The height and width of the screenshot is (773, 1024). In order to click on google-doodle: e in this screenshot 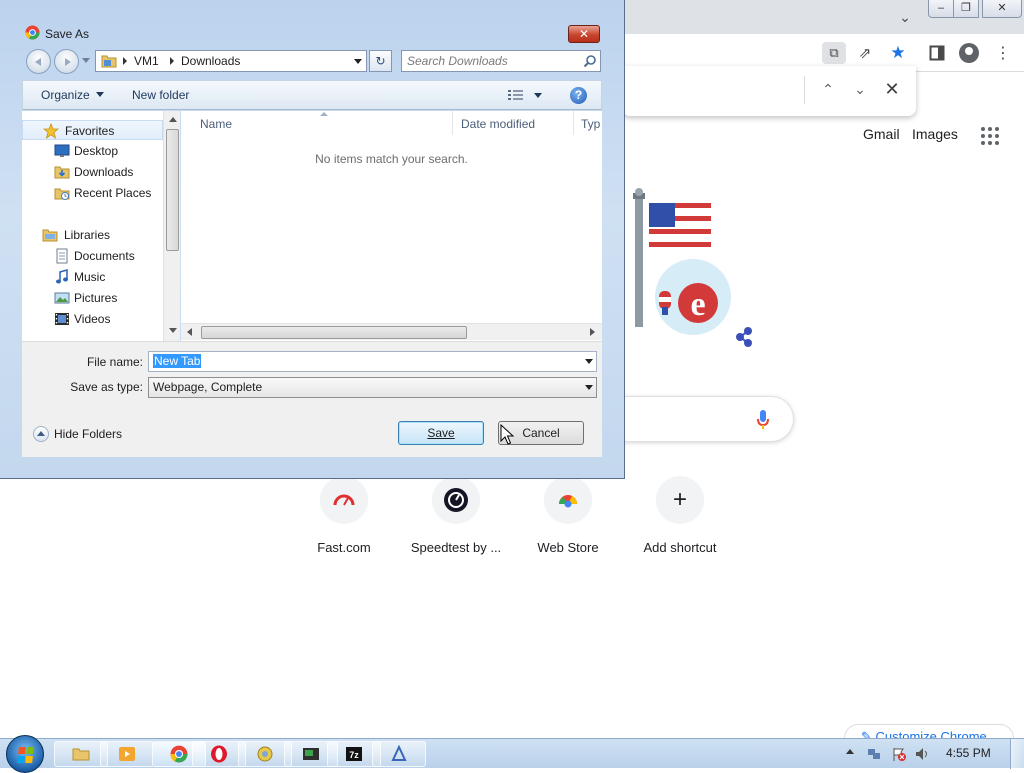, I will do `click(690, 267)`.